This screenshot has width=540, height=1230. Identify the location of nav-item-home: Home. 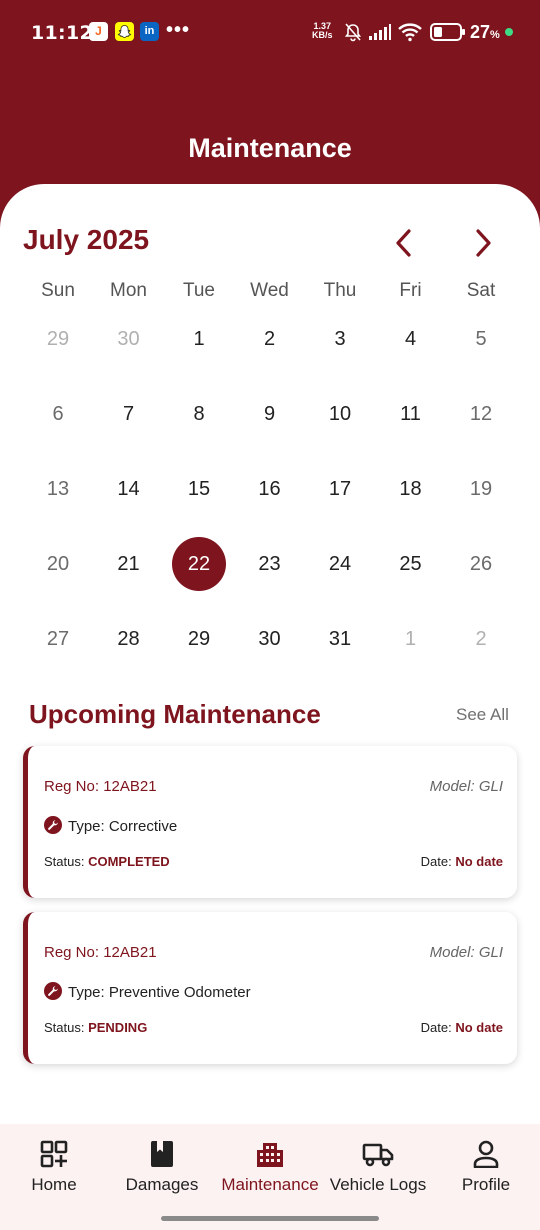
(54, 1164).